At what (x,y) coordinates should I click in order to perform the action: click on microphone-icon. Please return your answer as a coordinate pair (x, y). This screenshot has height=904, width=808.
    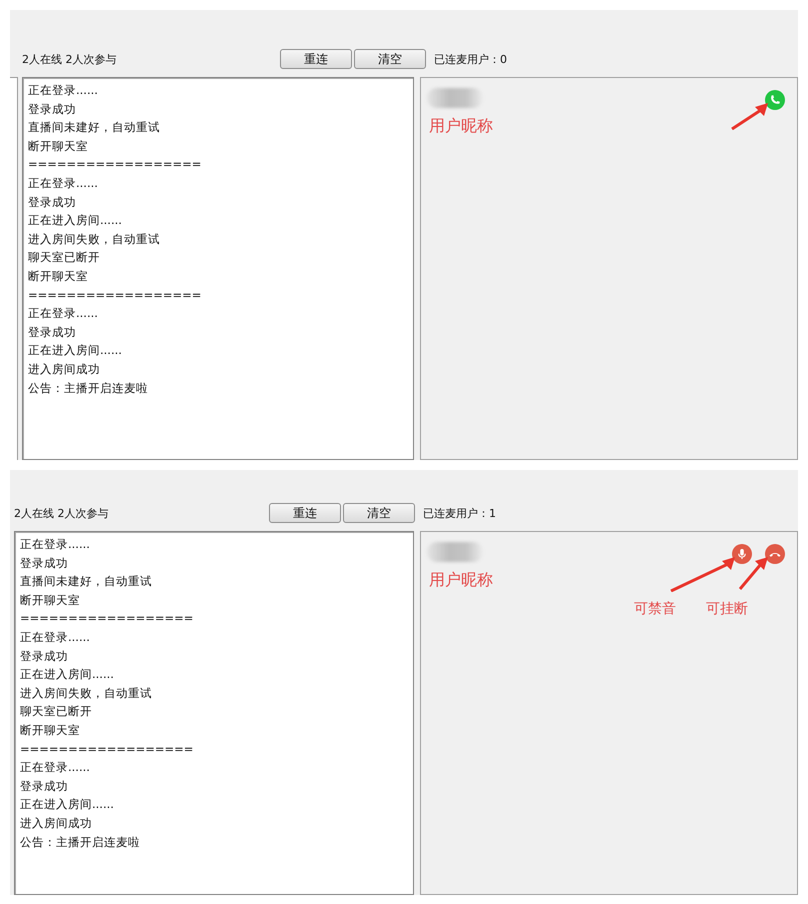
    Looking at the image, I should click on (742, 554).